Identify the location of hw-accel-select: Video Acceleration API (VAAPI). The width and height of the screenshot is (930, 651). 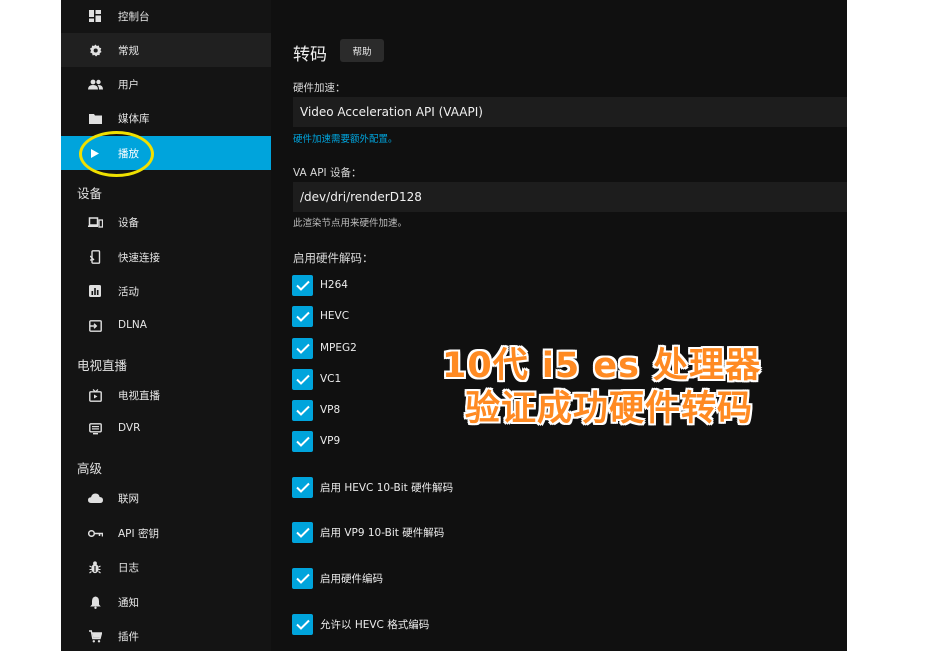
(570, 112).